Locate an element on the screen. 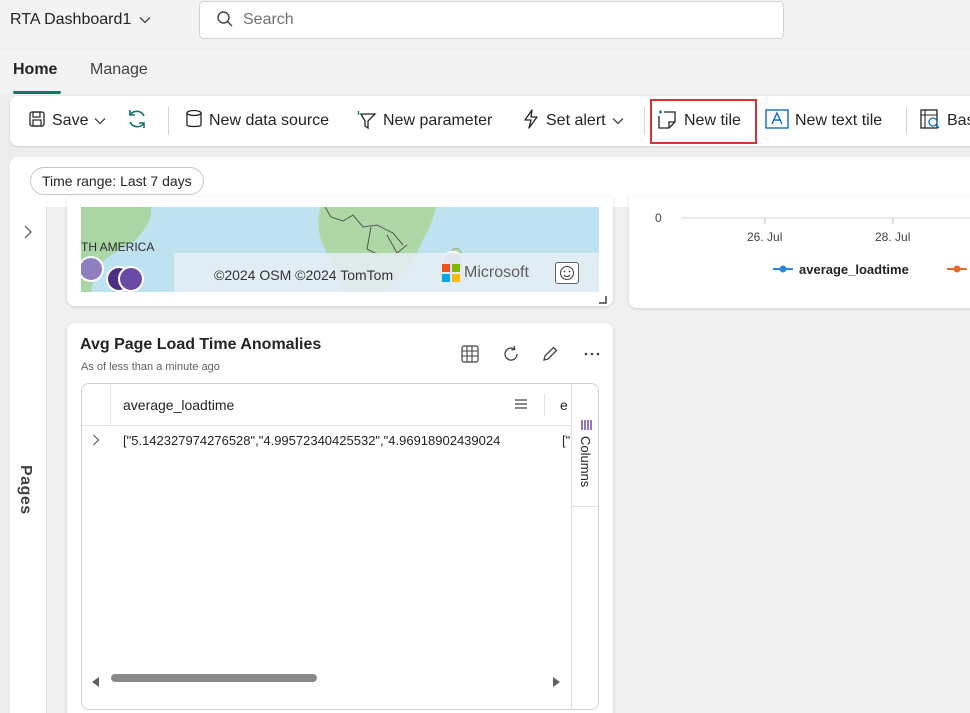 This screenshot has width=970, height=713. set-alert-button: Set alert is located at coordinates (573, 121).